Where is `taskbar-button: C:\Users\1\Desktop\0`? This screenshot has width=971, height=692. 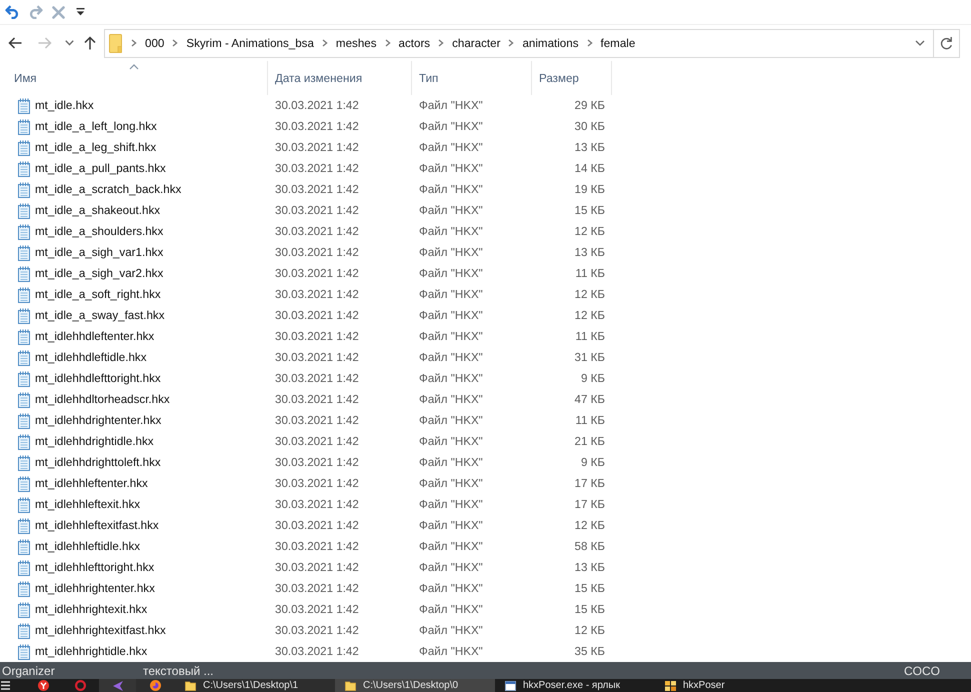 taskbar-button: C:\Users\1\Desktop\0 is located at coordinates (415, 685).